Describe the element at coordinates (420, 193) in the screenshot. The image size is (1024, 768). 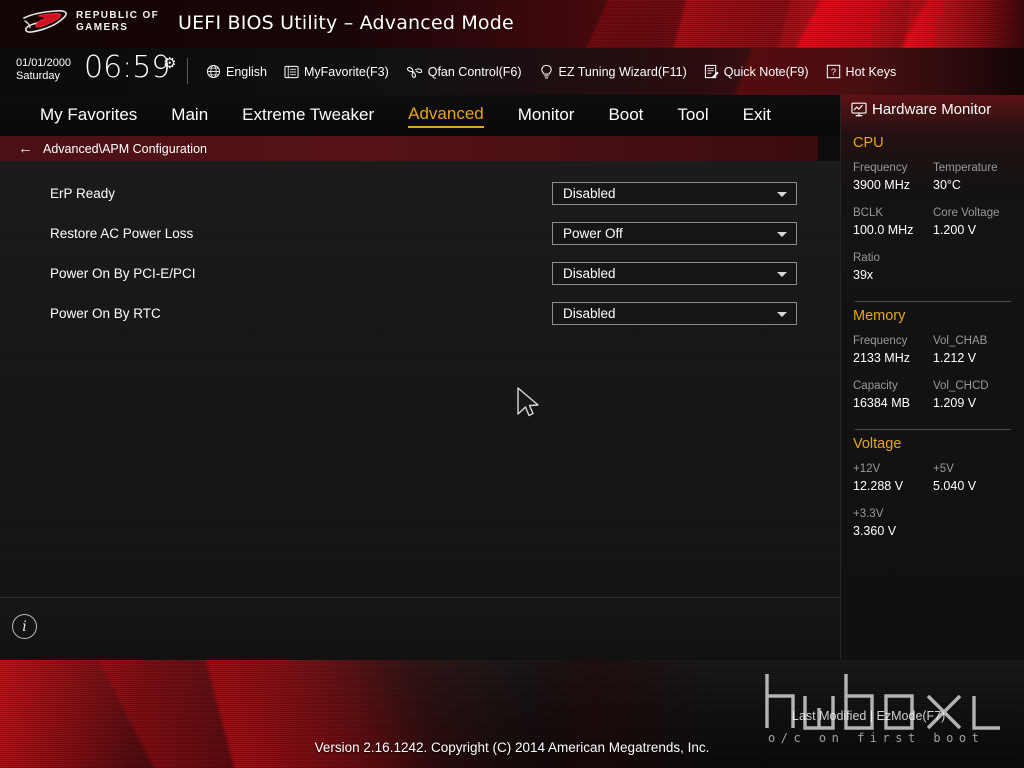
I see `setting-row-erp-ready: ErP Ready Disabled` at that location.